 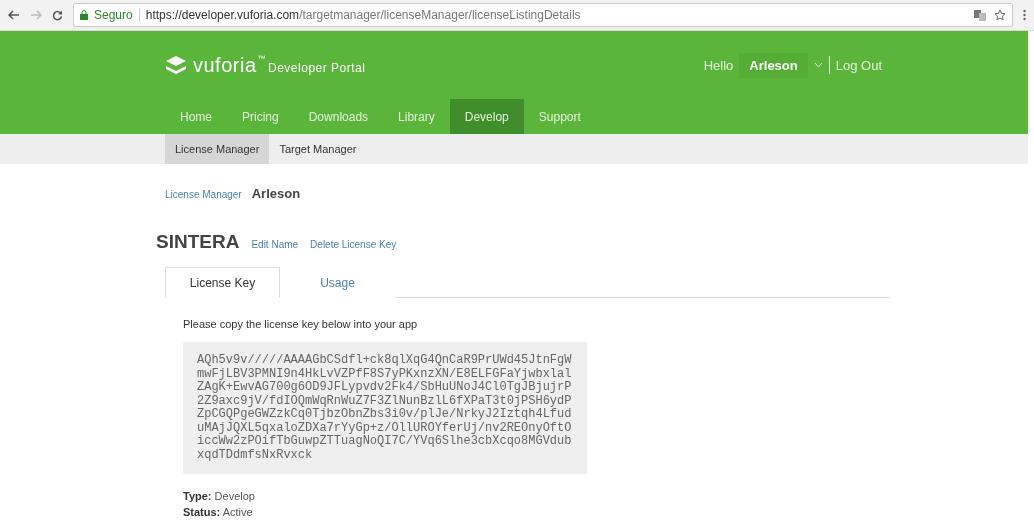 I want to click on nav-item: Develop, so click(x=486, y=116).